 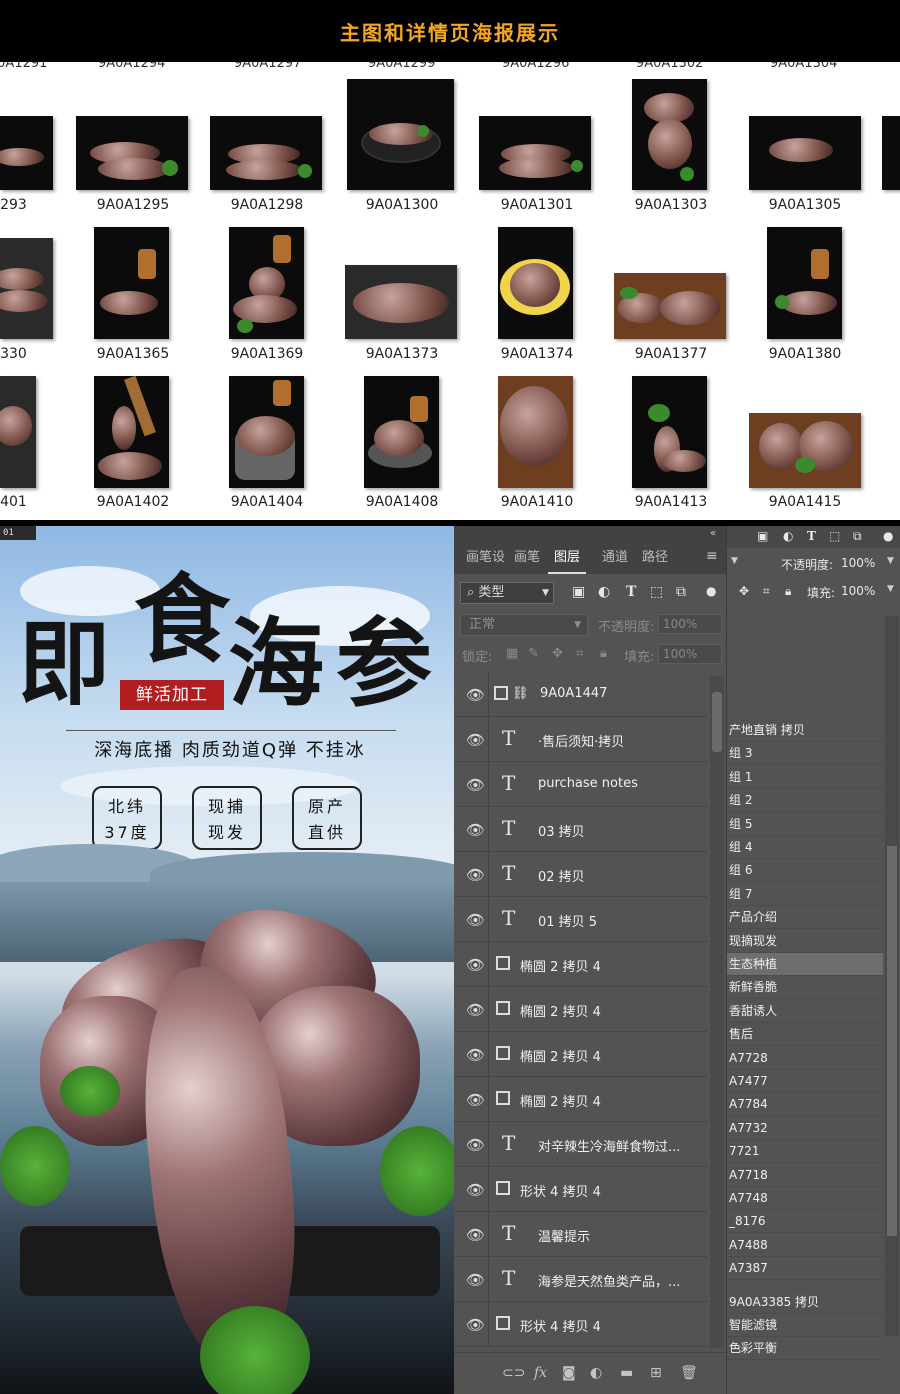 I want to click on secondary-layer-row: 新鲜香脆, so click(x=805, y=988).